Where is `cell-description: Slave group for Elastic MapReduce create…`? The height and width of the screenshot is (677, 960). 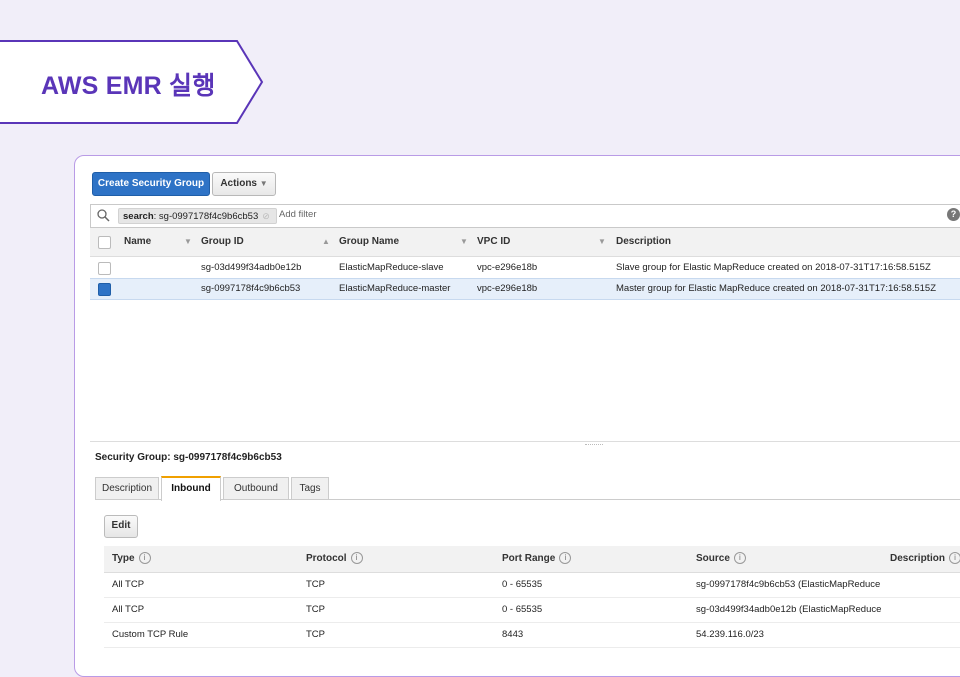 cell-description: Slave group for Elastic MapReduce create… is located at coordinates (773, 267).